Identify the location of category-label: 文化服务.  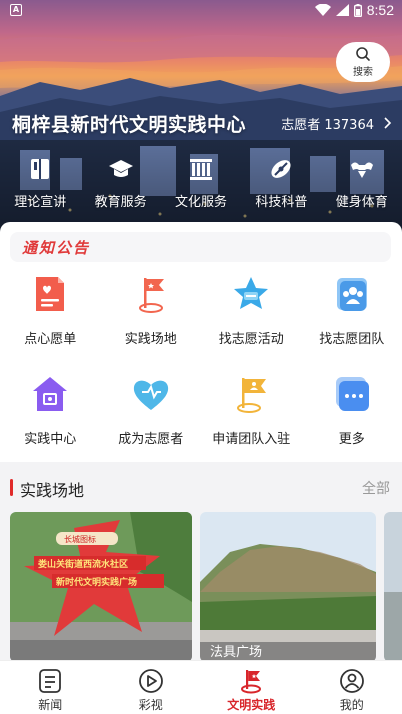
(200, 202).